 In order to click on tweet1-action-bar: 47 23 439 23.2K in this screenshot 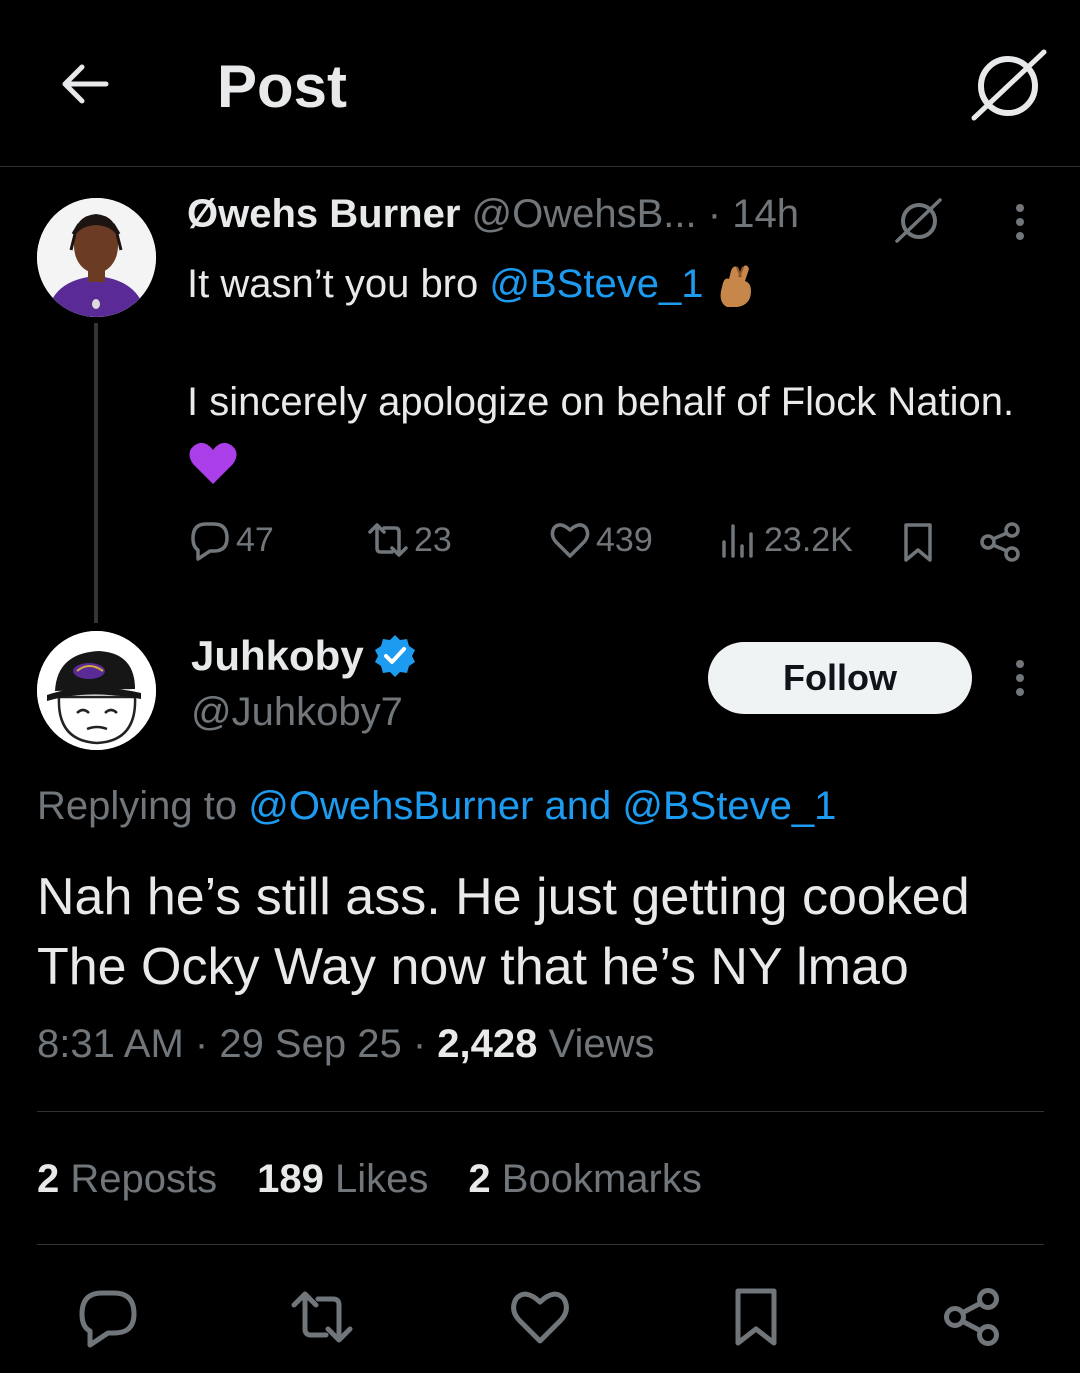, I will do `click(540, 543)`.